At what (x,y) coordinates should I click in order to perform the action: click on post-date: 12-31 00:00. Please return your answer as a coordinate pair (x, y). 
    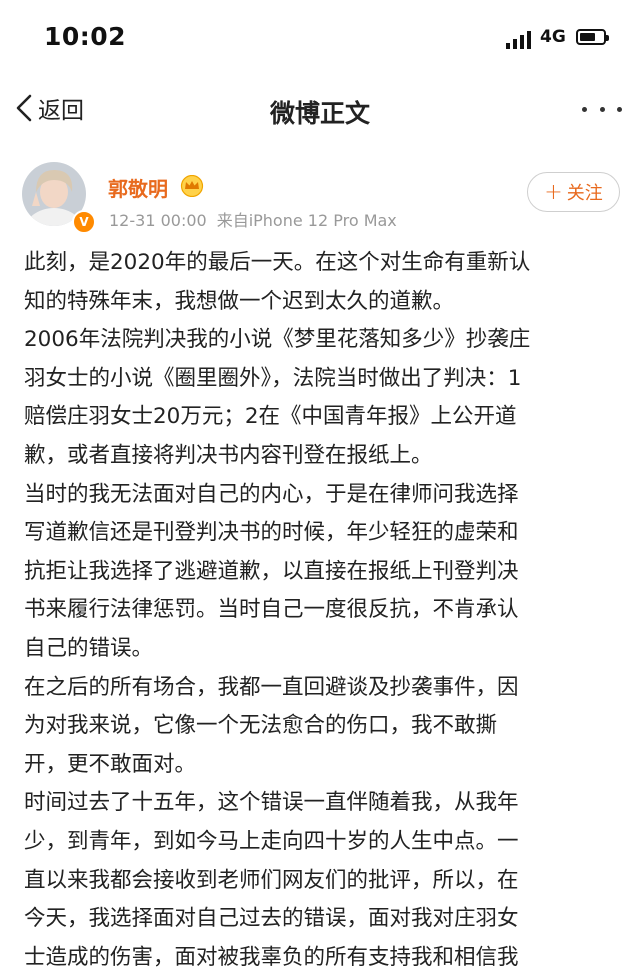
    Looking at the image, I should click on (158, 220).